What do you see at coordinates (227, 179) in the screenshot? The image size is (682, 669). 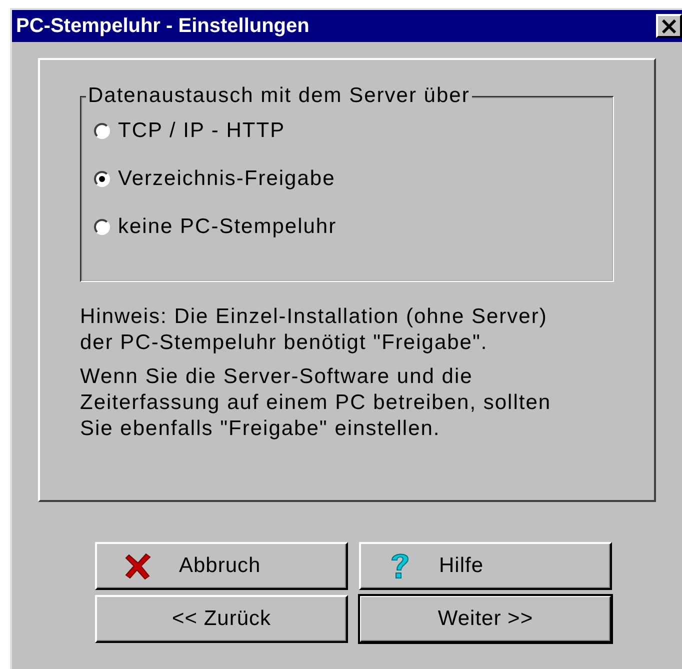 I see `radio-label: Verzeichnis-Freigabe` at bounding box center [227, 179].